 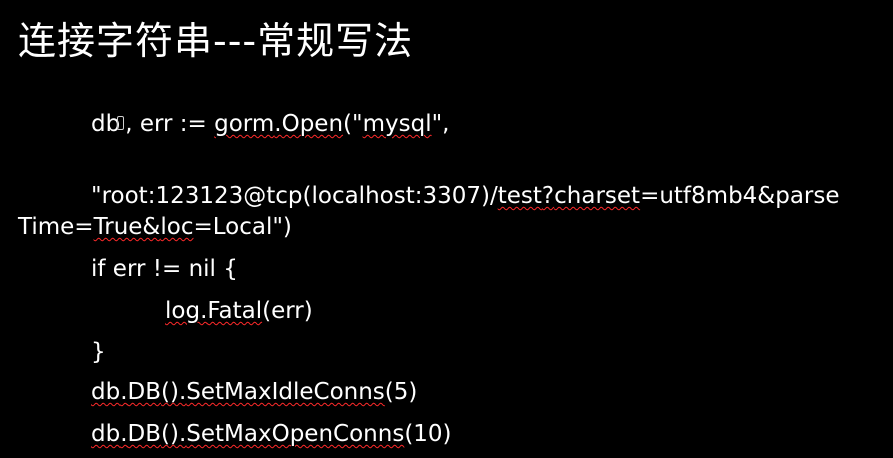 What do you see at coordinates (401, 392) in the screenshot?
I see `code-token: (5)` at bounding box center [401, 392].